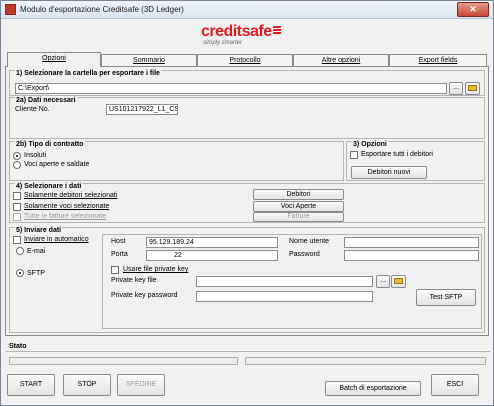  I want to click on tab-altre-opzioni: Altre opzioni, so click(341, 60).